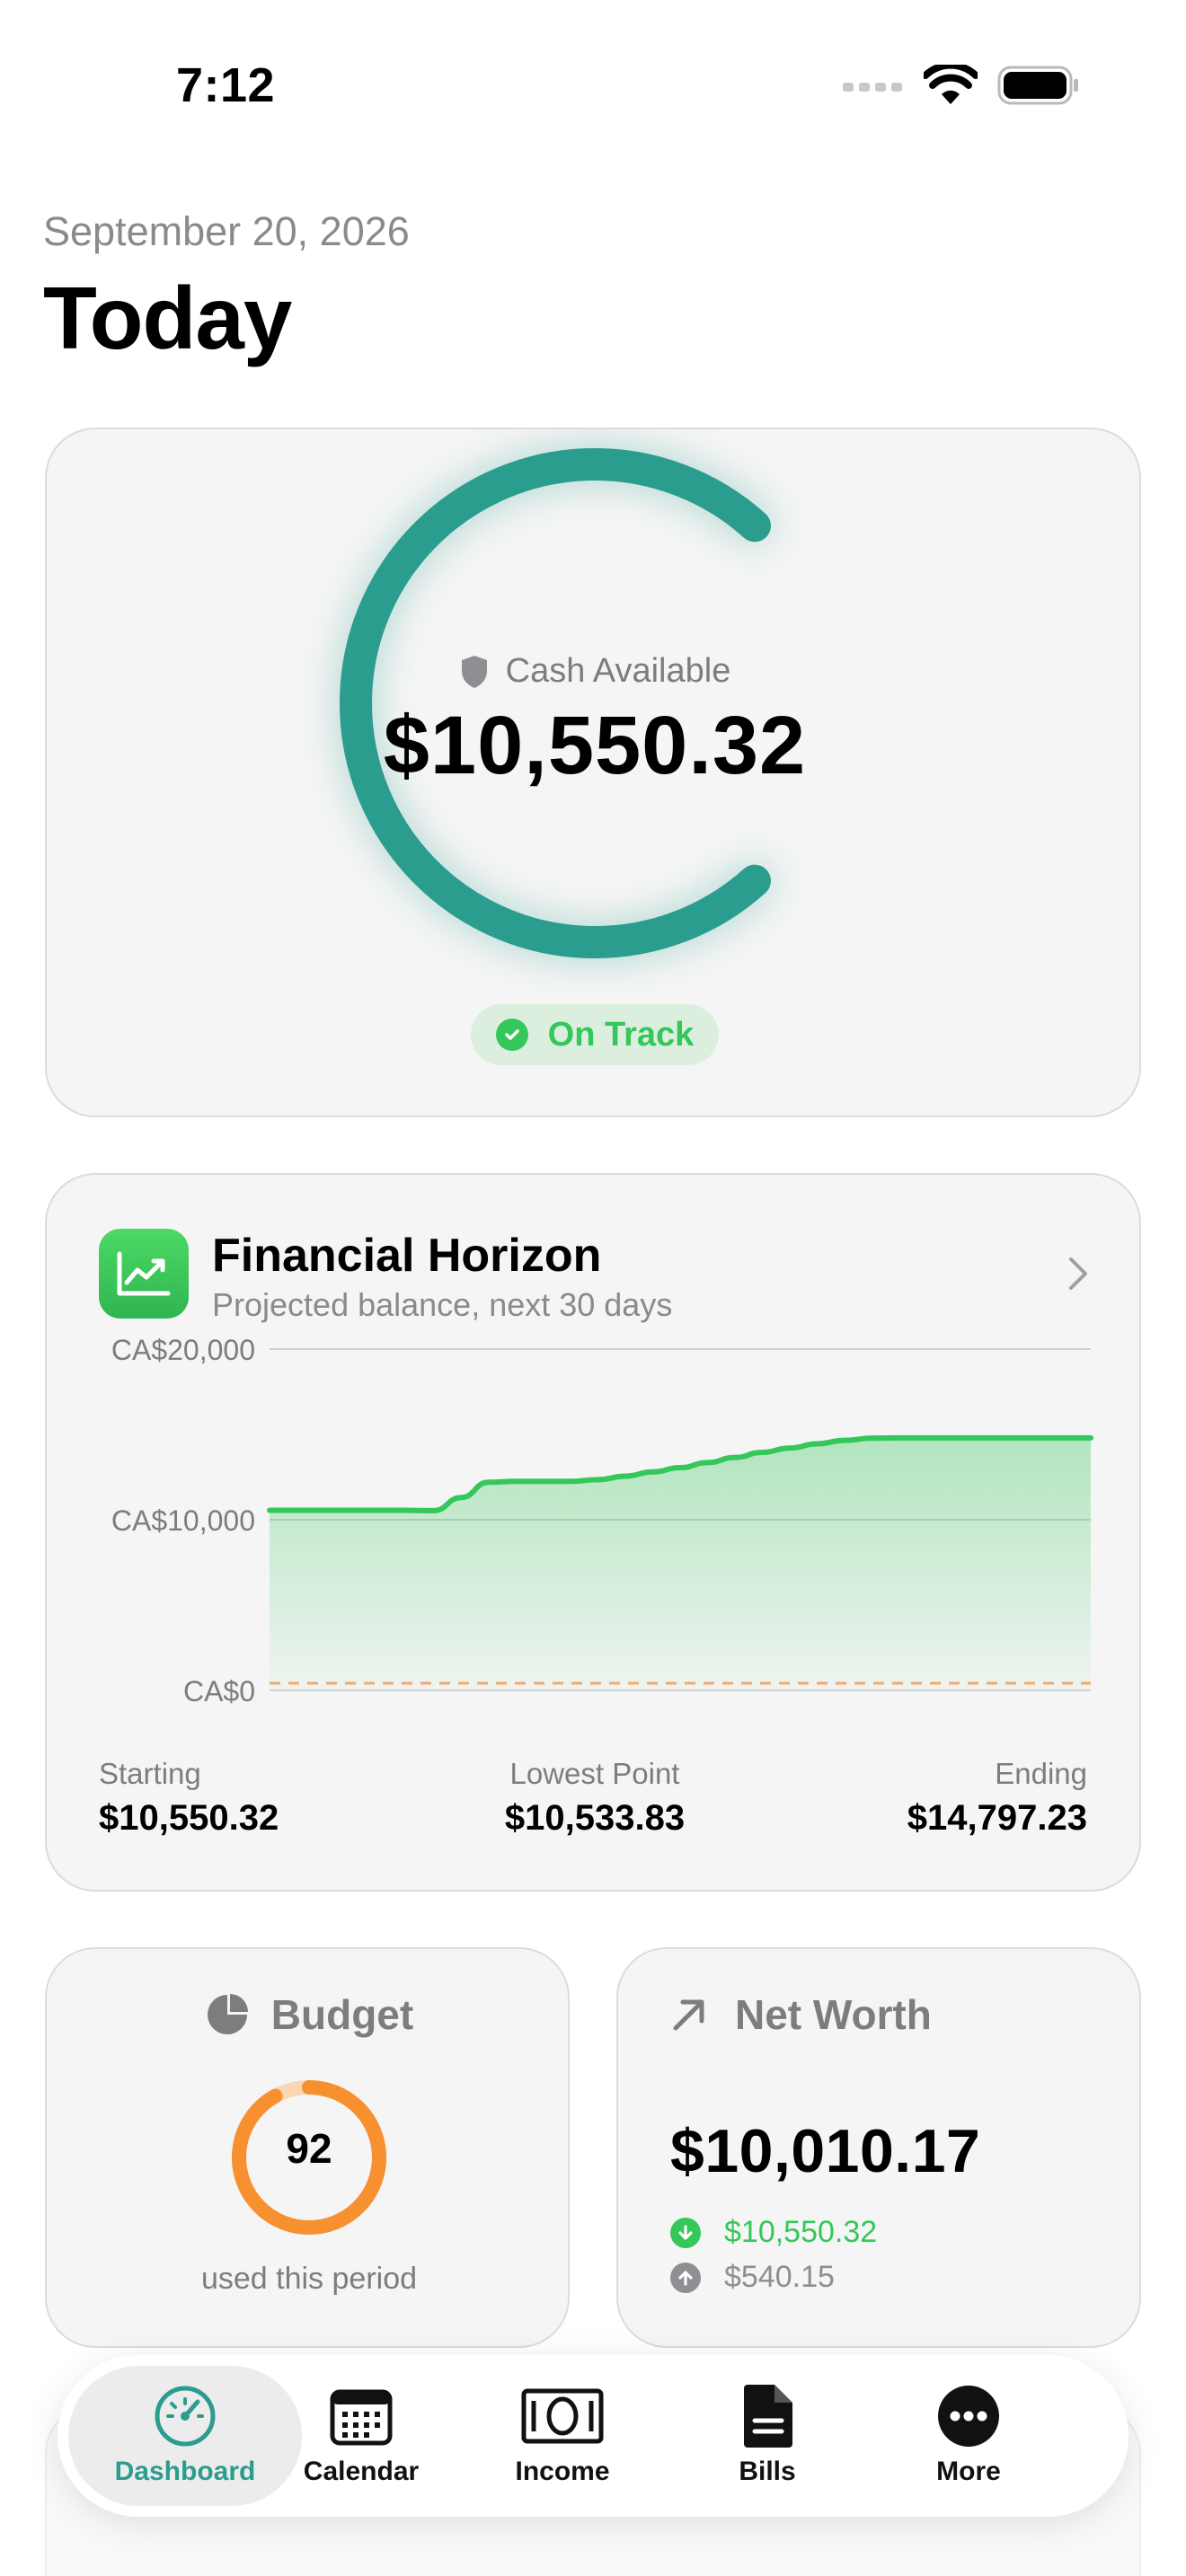 The width and height of the screenshot is (1186, 2576). What do you see at coordinates (951, 84) in the screenshot?
I see `wifi-icon` at bounding box center [951, 84].